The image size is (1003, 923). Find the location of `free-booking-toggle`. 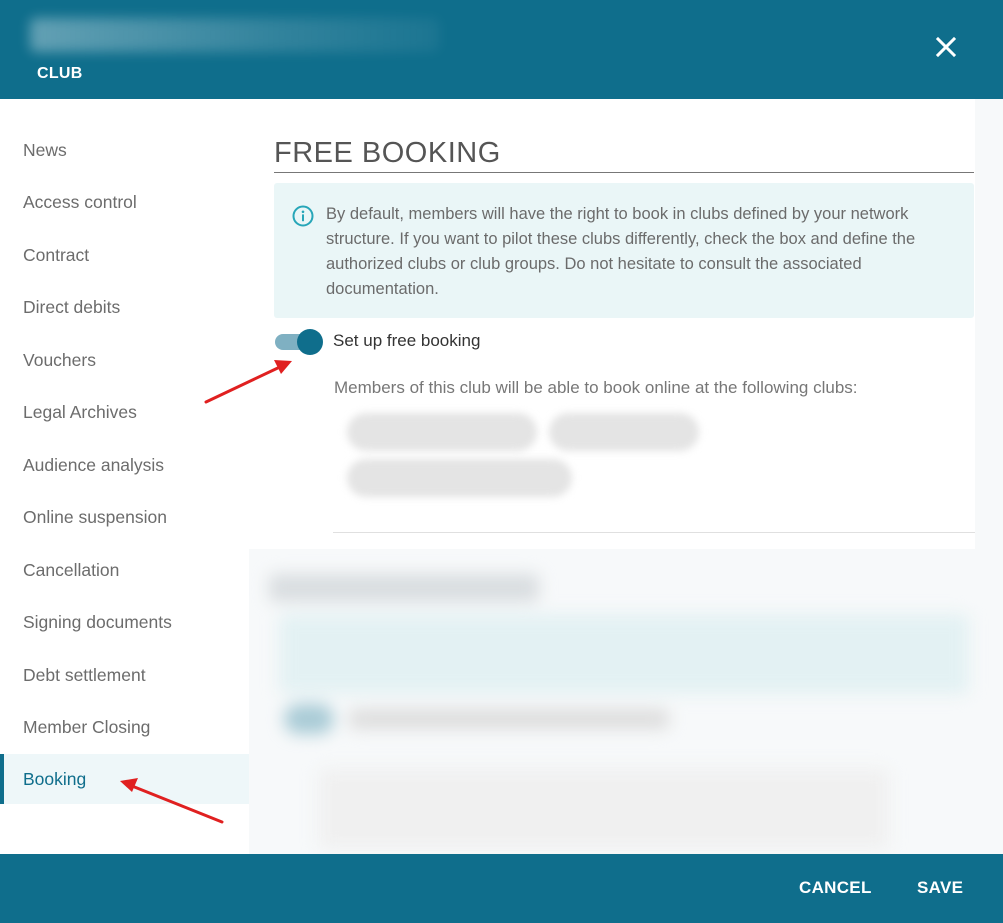

free-booking-toggle is located at coordinates (299, 342).